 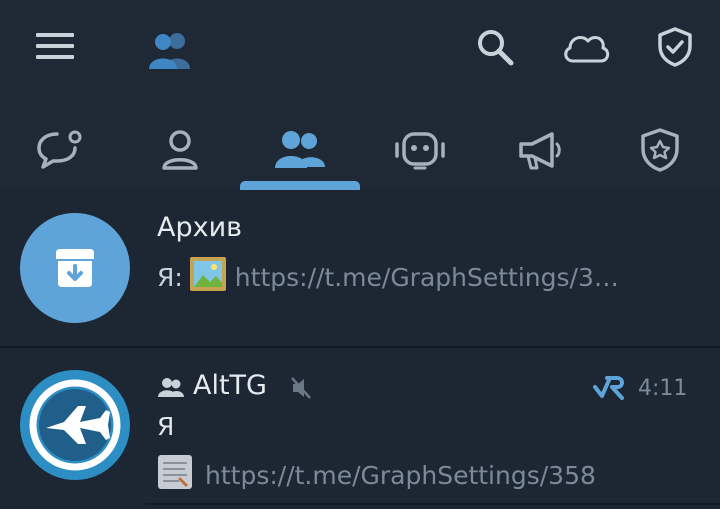 What do you see at coordinates (170, 277) in the screenshot?
I see `sender-label: Я:` at bounding box center [170, 277].